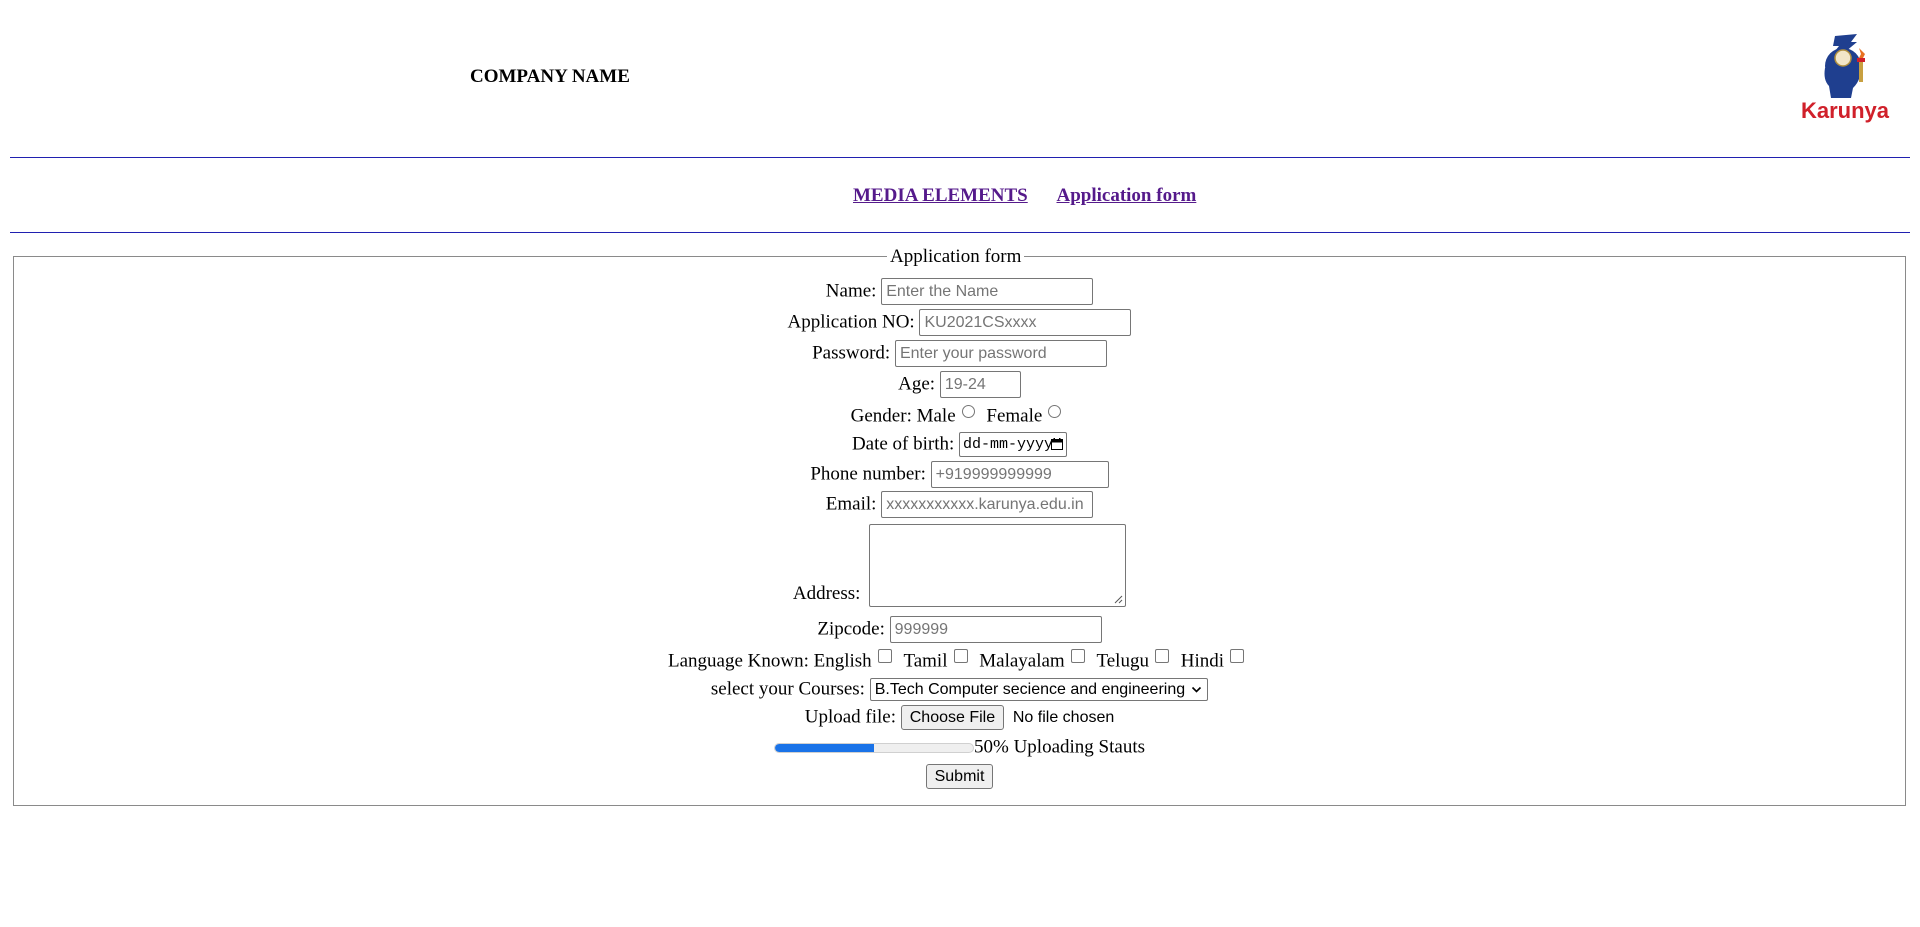  What do you see at coordinates (787, 689) in the screenshot?
I see `courses-label: select your Courses:` at bounding box center [787, 689].